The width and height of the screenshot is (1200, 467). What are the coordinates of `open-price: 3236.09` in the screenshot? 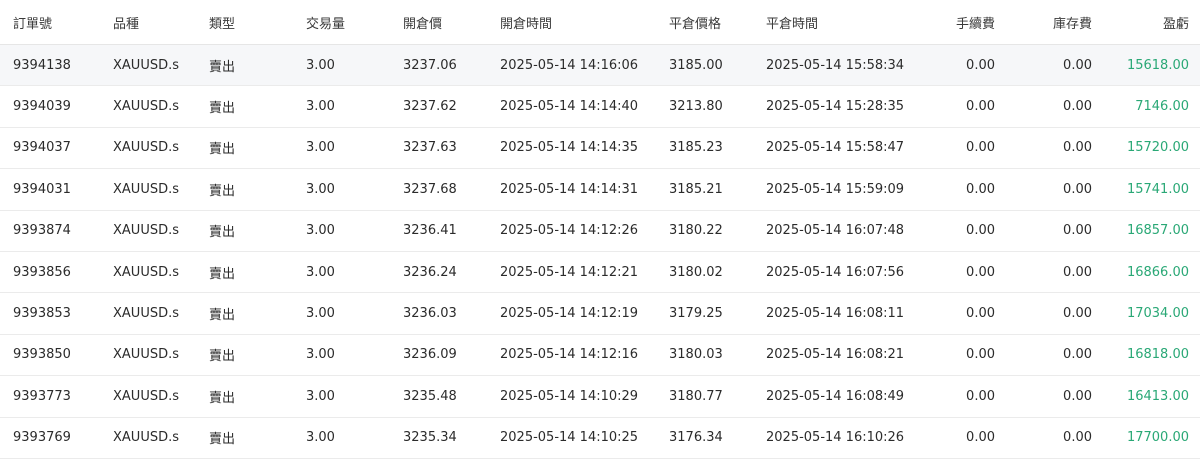 It's located at (430, 355).